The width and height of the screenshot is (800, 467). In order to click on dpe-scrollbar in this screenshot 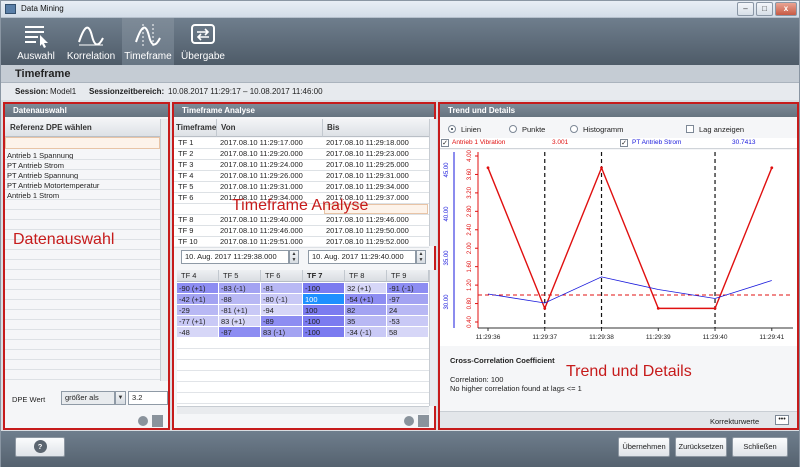, I will do `click(164, 250)`.